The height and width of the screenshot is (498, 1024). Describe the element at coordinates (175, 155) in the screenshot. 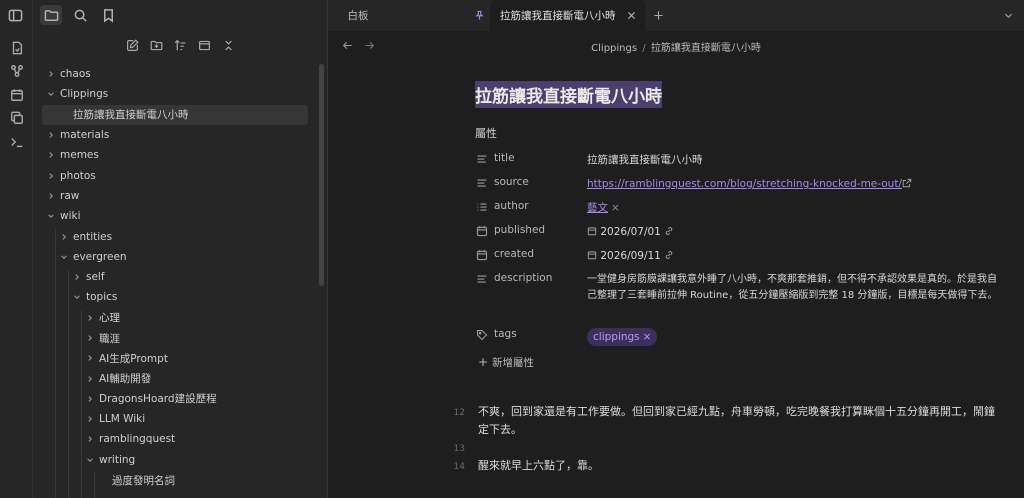

I see `tree-folder: memes` at that location.